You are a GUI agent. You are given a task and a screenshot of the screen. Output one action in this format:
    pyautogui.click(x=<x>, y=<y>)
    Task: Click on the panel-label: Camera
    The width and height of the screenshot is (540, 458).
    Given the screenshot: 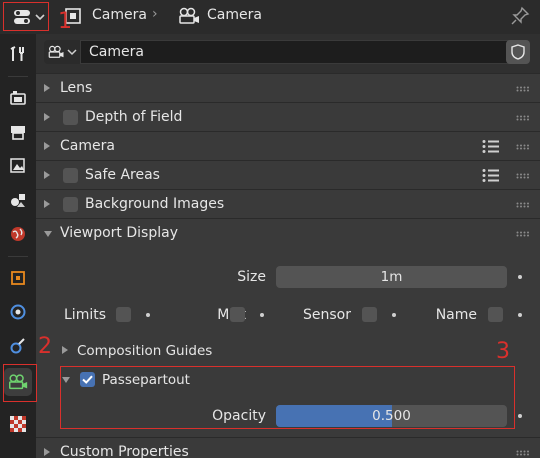 What is the action you would take?
    pyautogui.click(x=87, y=146)
    